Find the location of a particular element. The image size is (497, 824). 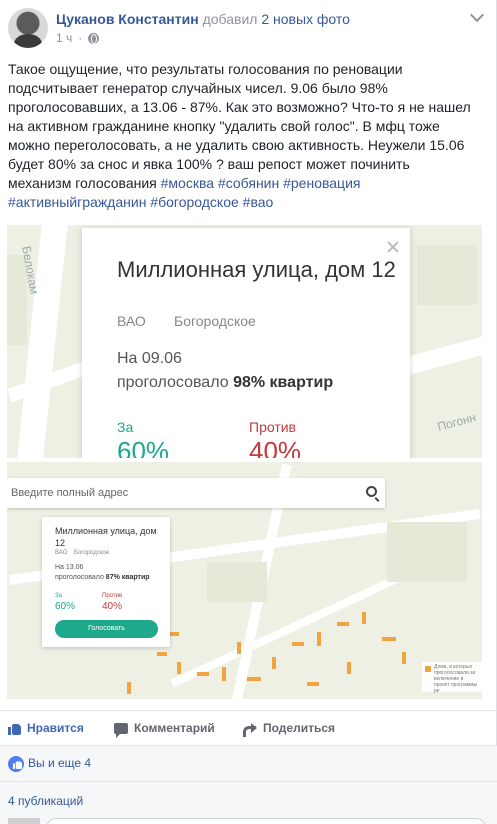

search-icon is located at coordinates (371, 491).